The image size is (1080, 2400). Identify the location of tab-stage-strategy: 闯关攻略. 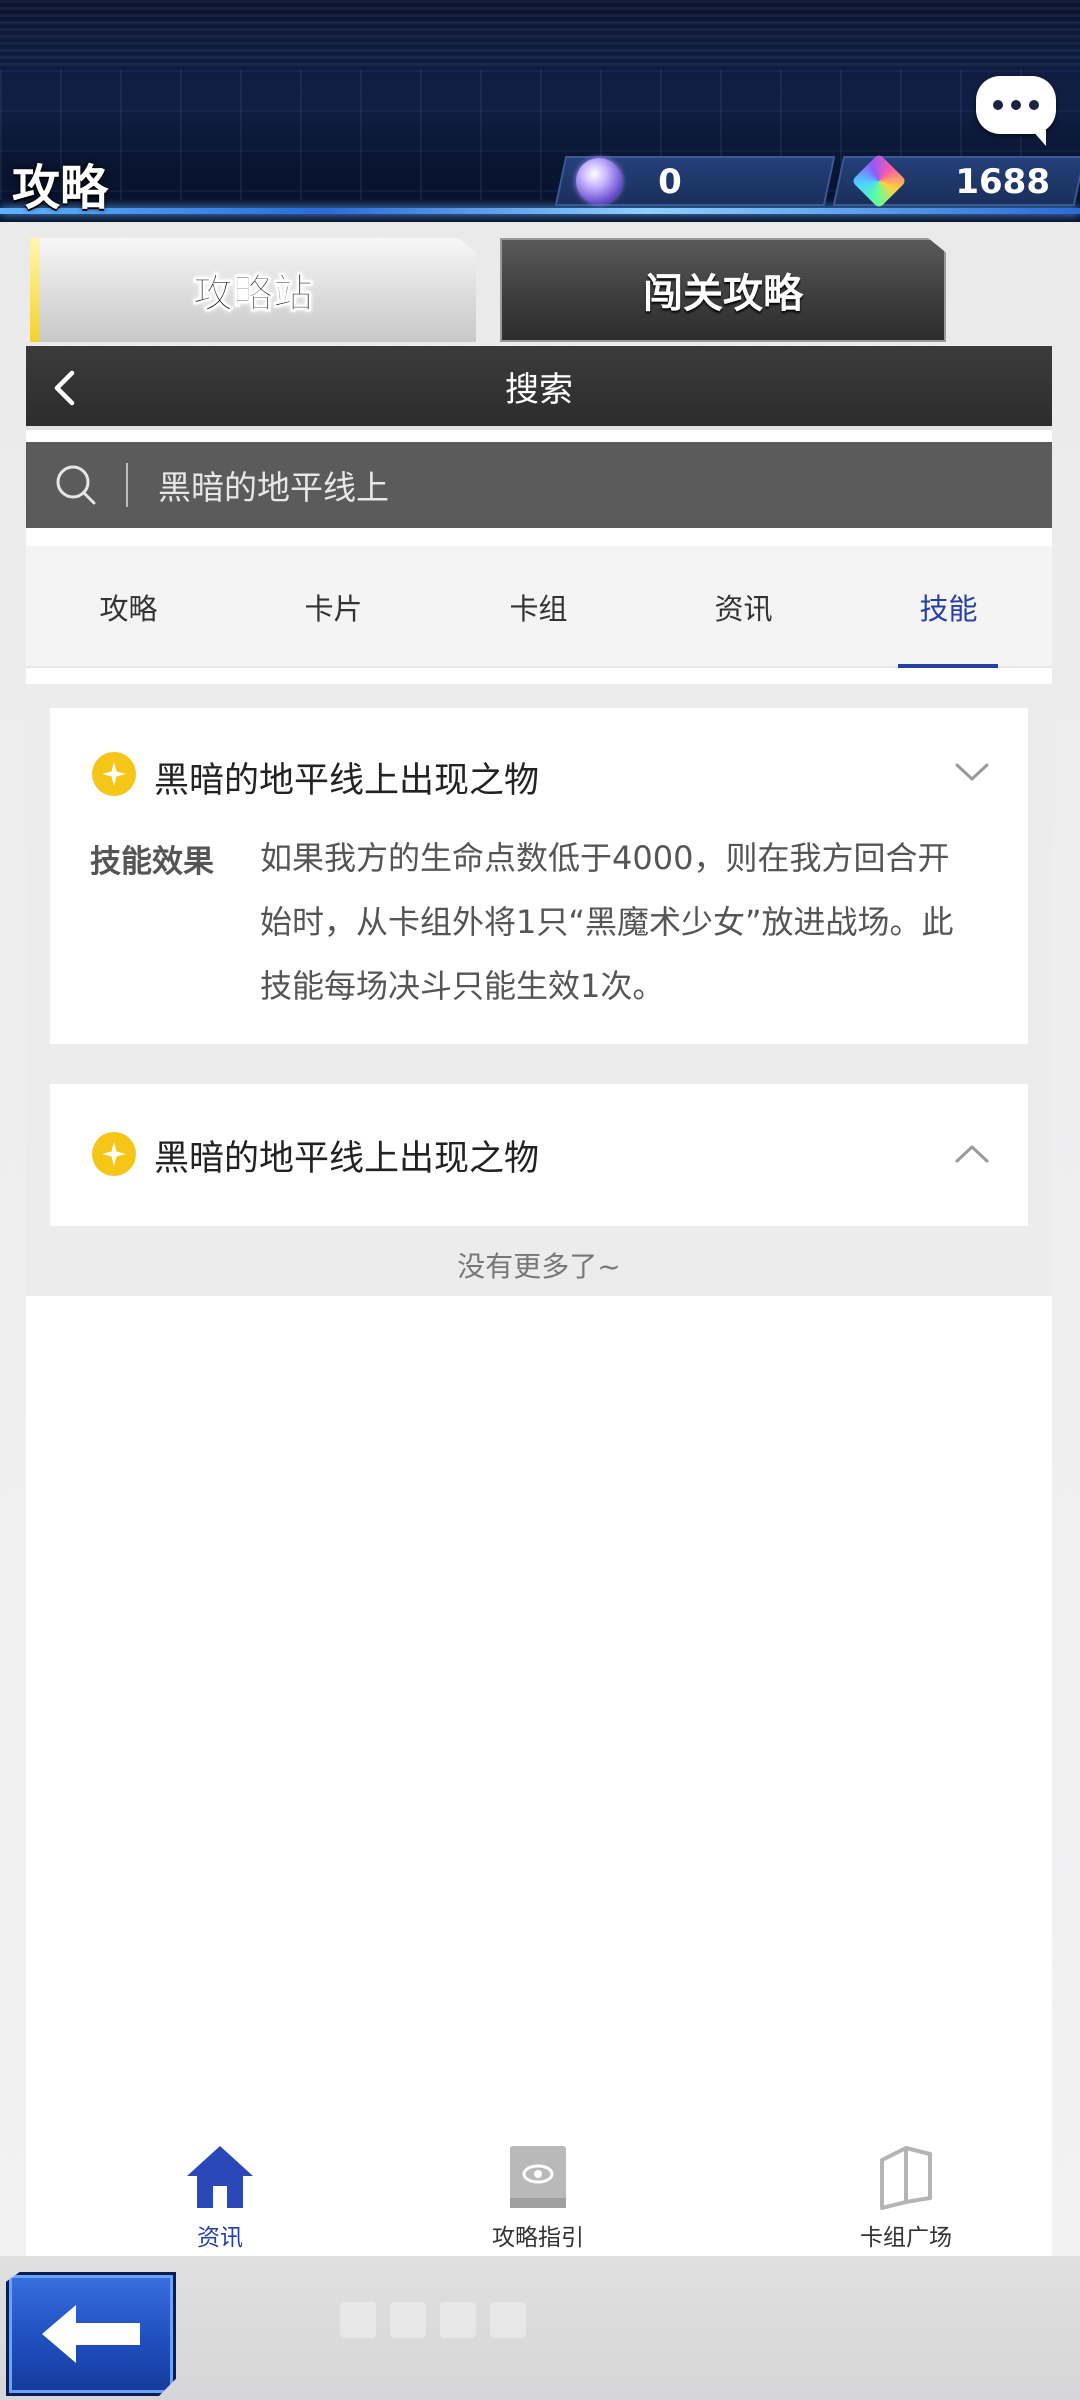
(723, 290).